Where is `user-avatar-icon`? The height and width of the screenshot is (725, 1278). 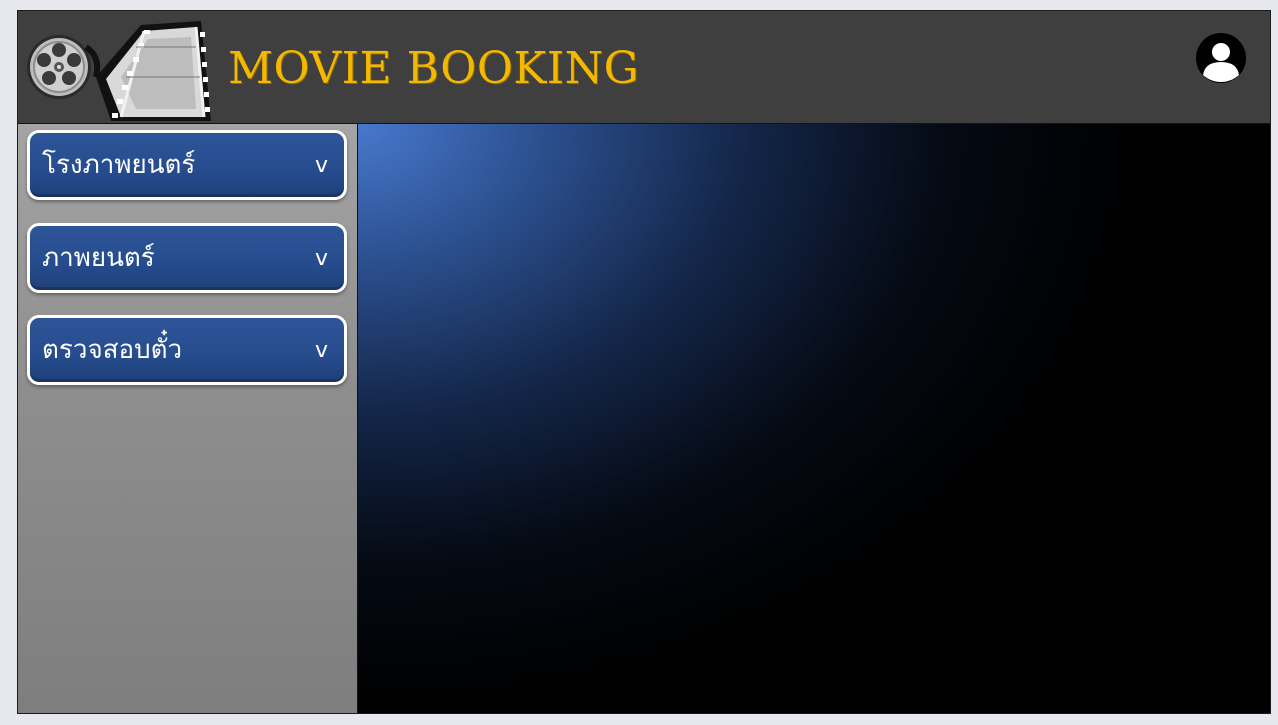 user-avatar-icon is located at coordinates (1221, 58).